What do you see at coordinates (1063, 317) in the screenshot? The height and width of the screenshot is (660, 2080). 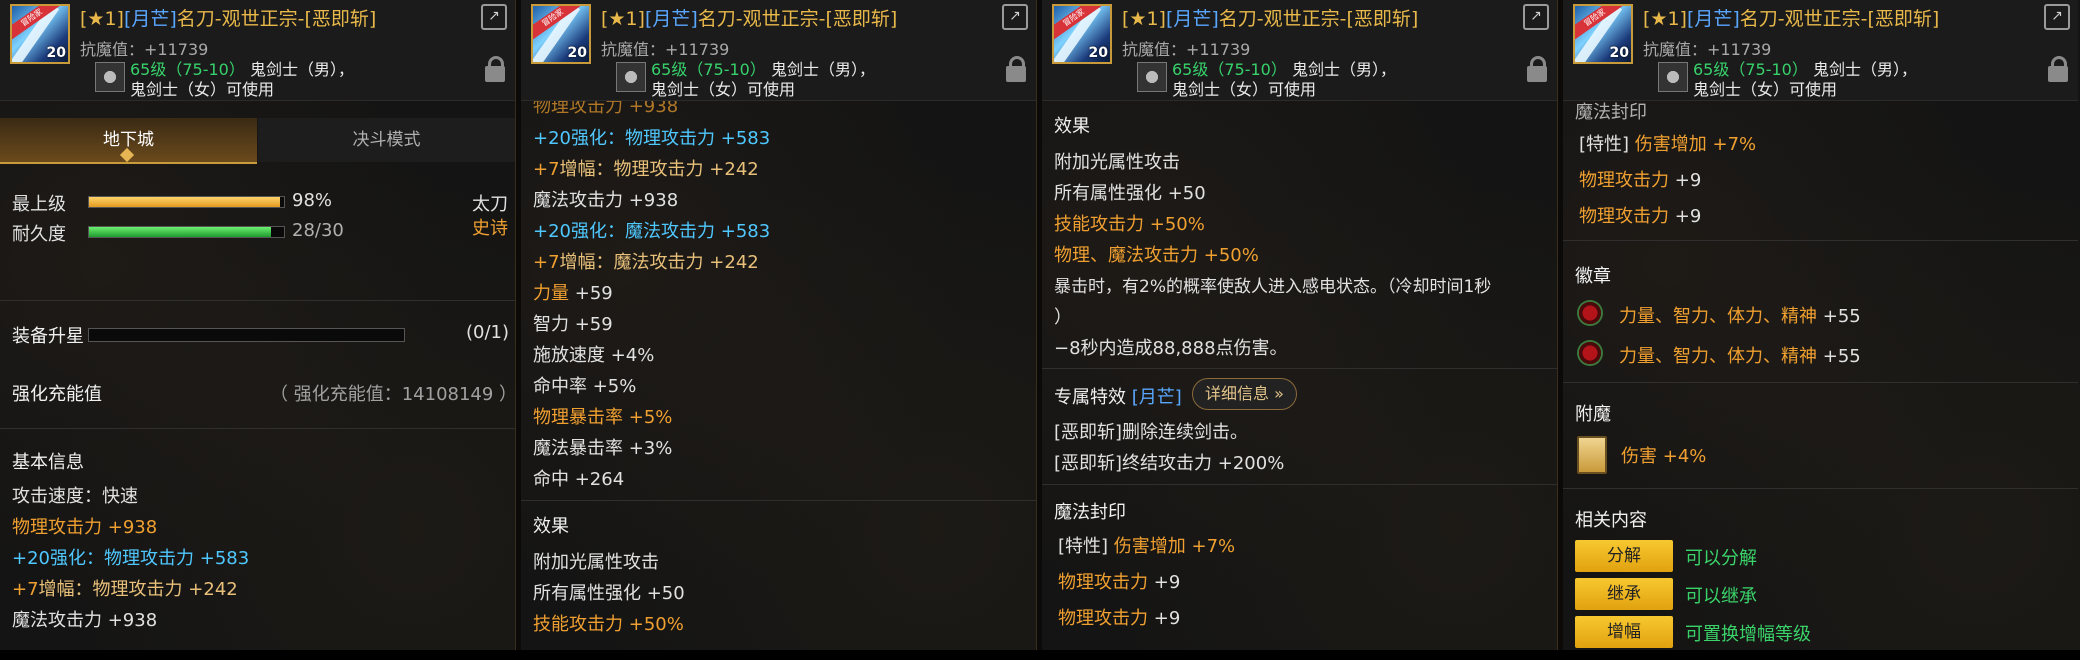 I see `crit-effect-line2: ）` at bounding box center [1063, 317].